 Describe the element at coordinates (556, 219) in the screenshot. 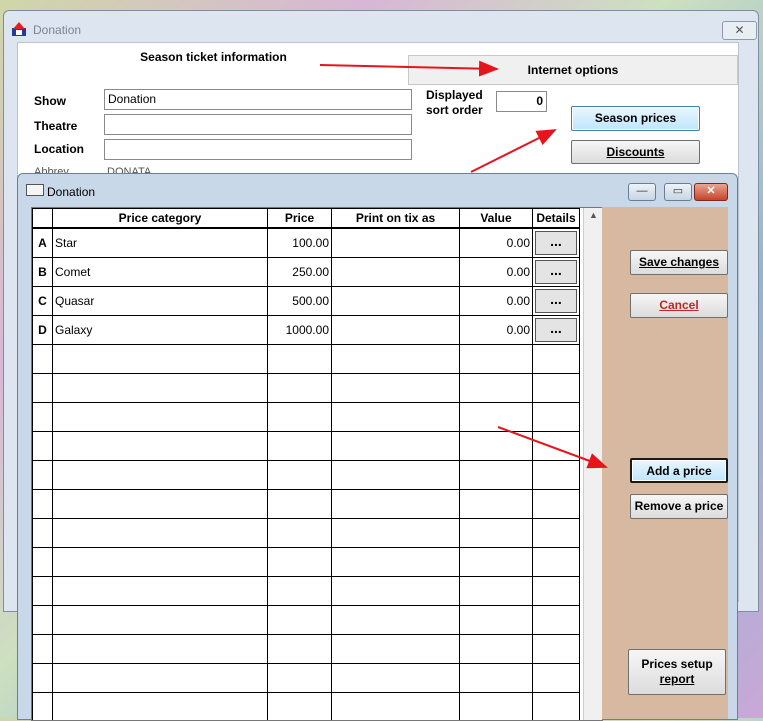

I see `column-header-details: Details` at that location.